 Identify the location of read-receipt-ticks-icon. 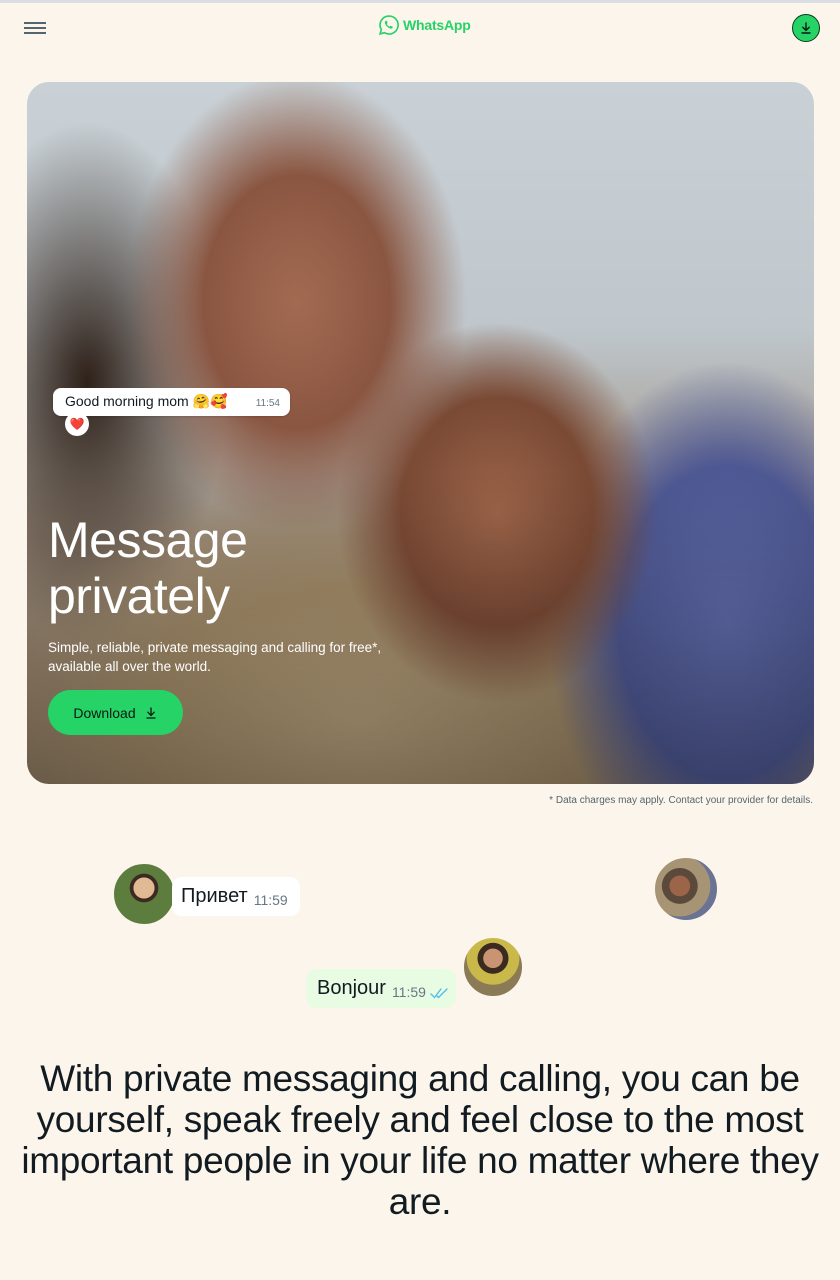
(439, 993).